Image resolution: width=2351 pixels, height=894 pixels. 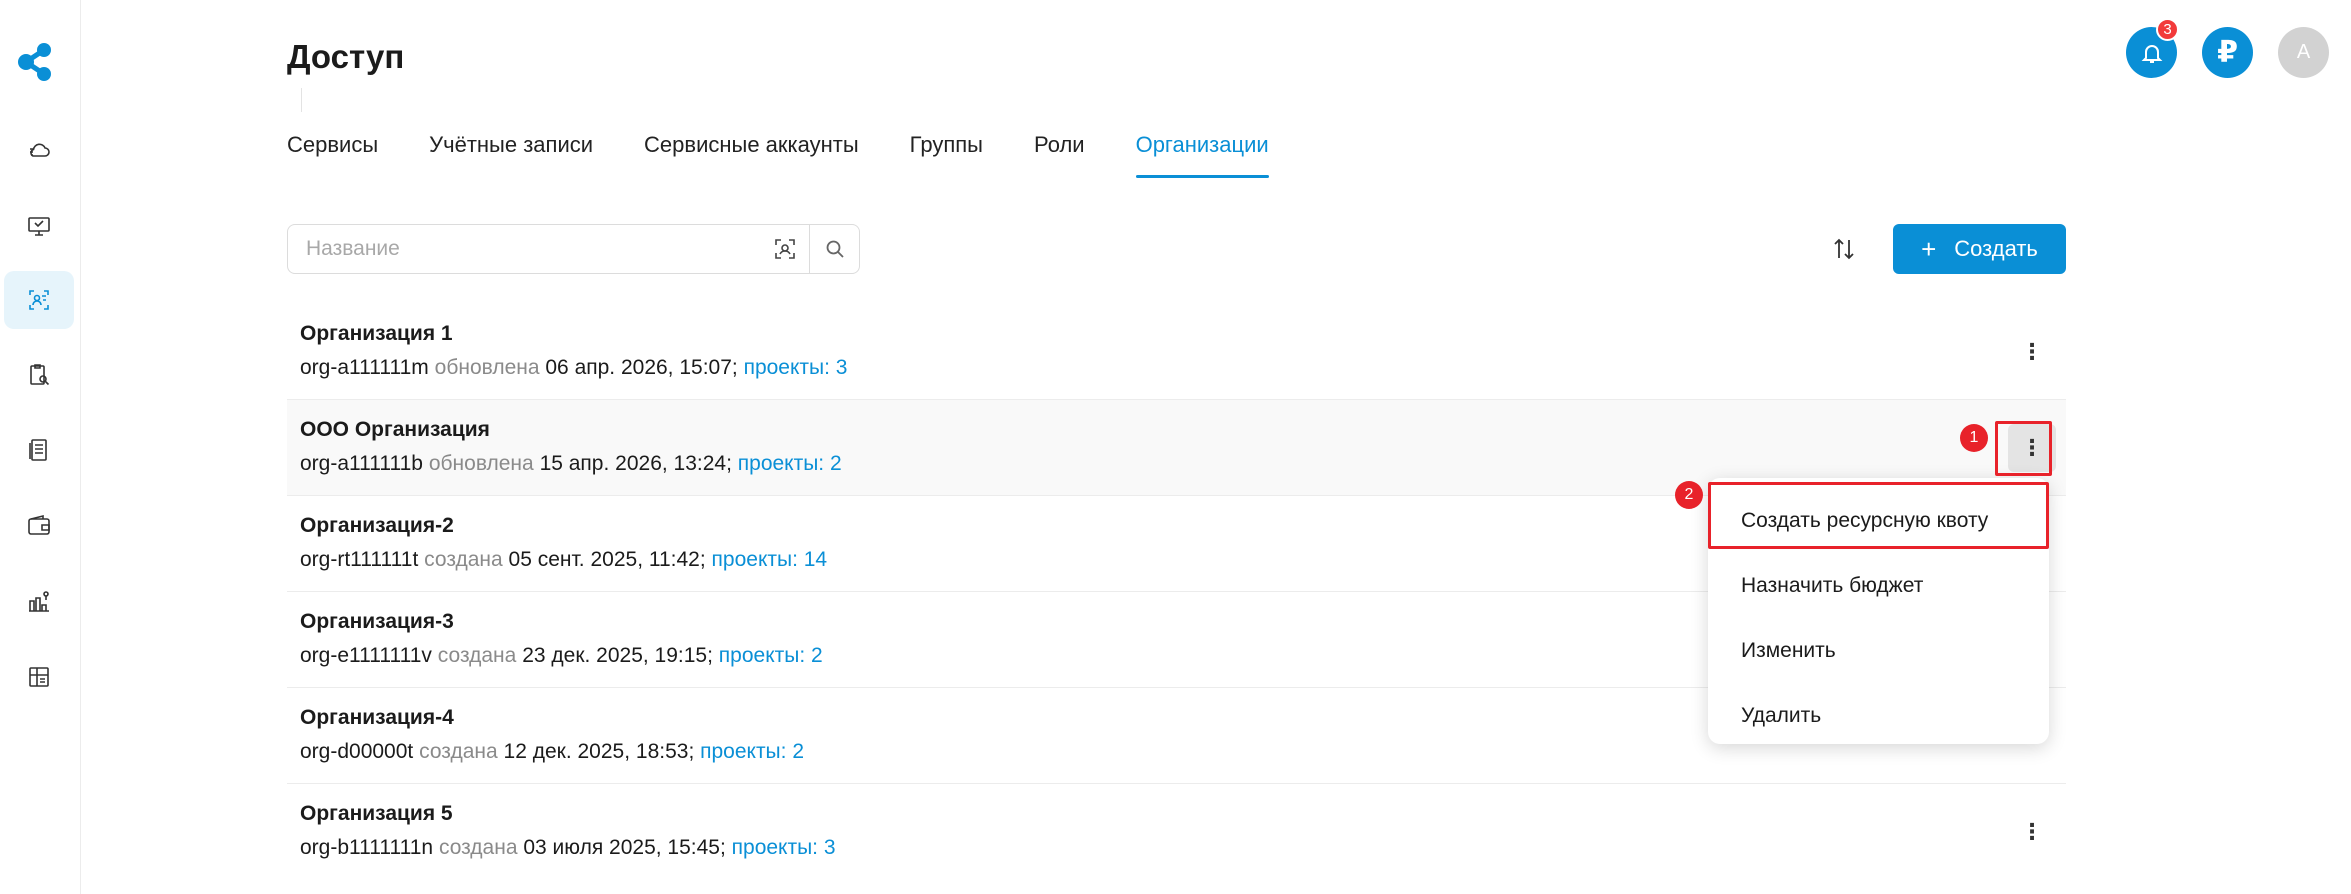 I want to click on search-box, so click(x=573, y=249).